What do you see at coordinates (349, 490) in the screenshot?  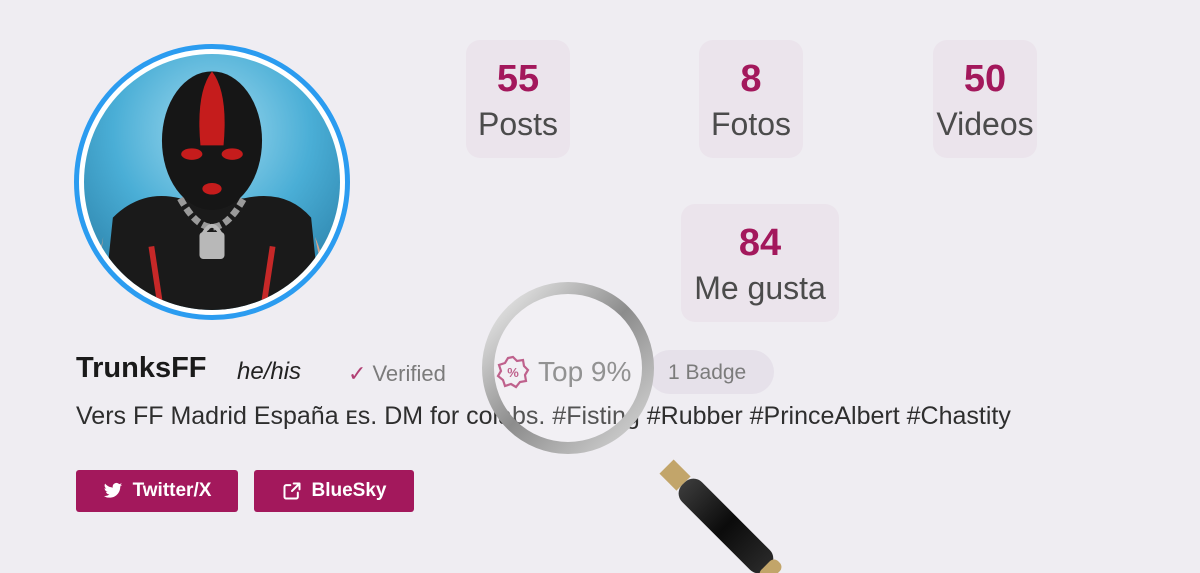 I see `bluesky-label: BlueSky` at bounding box center [349, 490].